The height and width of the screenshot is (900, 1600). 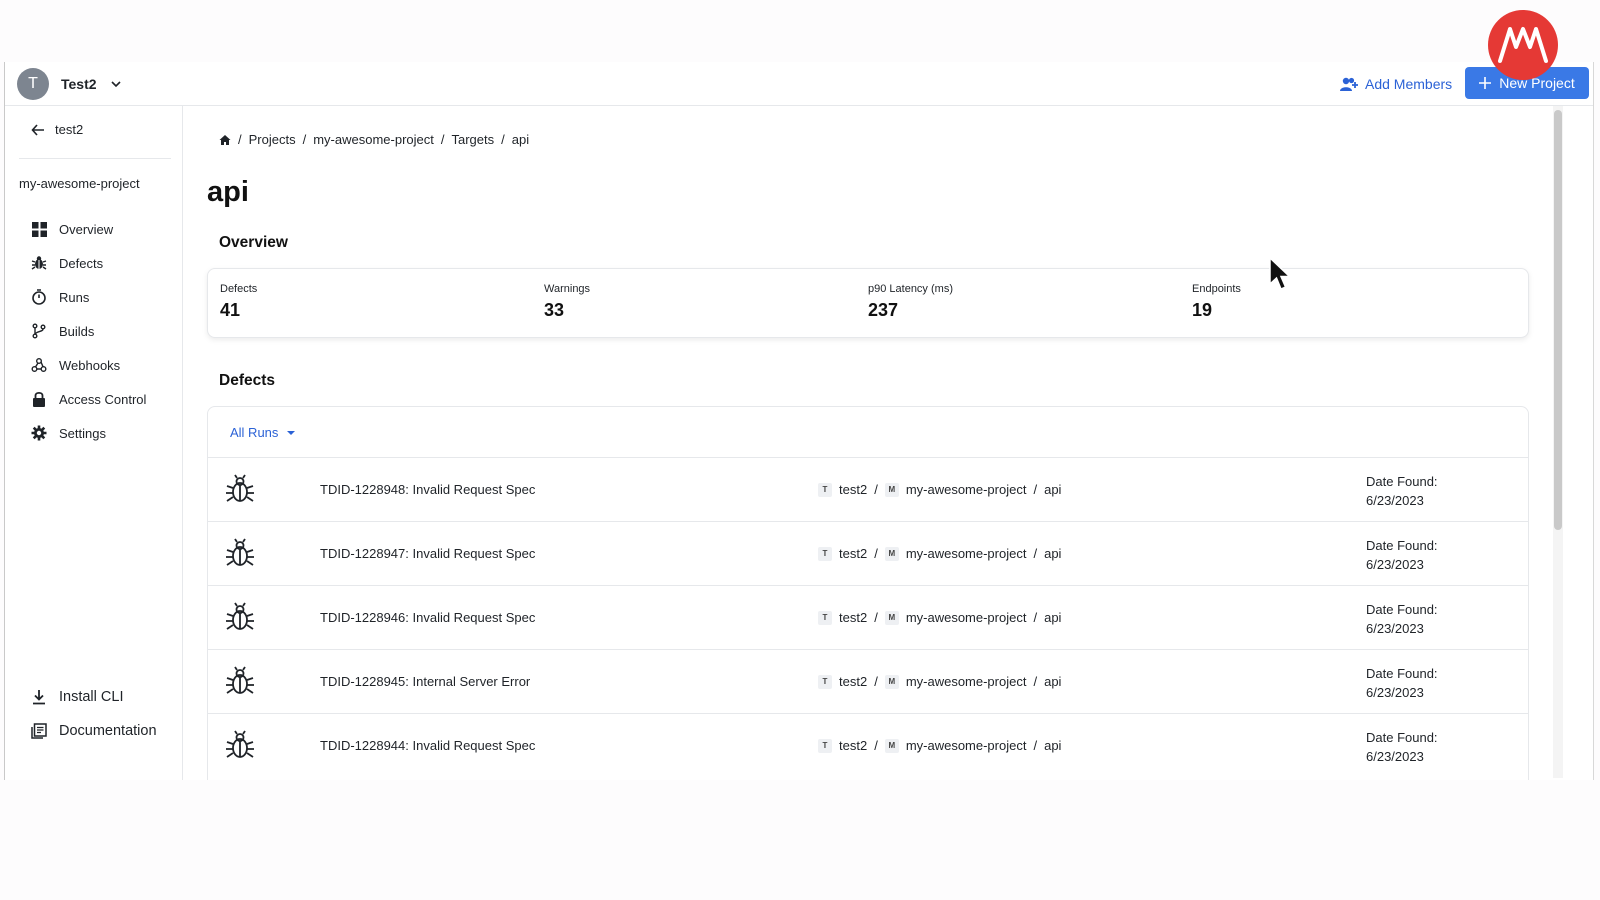 What do you see at coordinates (88, 365) in the screenshot?
I see `sidebar-item-webhooks: Webhooks` at bounding box center [88, 365].